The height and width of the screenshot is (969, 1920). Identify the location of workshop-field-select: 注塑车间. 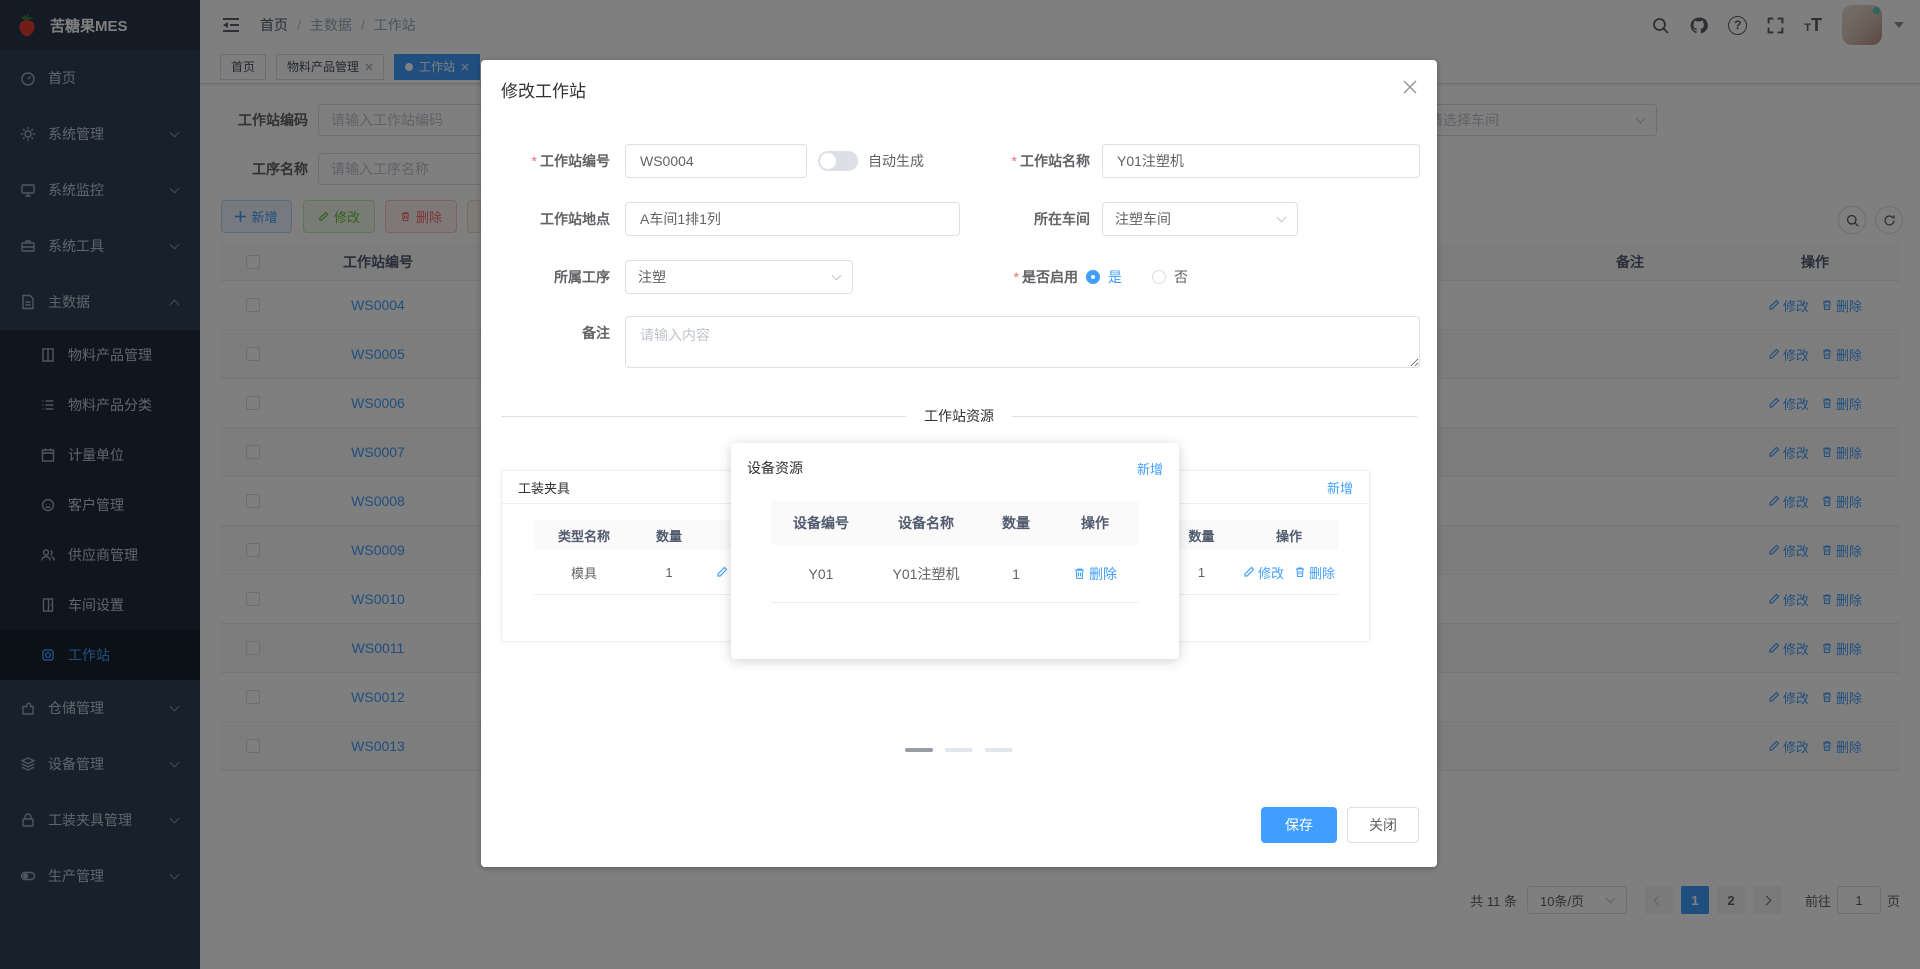
(1200, 219).